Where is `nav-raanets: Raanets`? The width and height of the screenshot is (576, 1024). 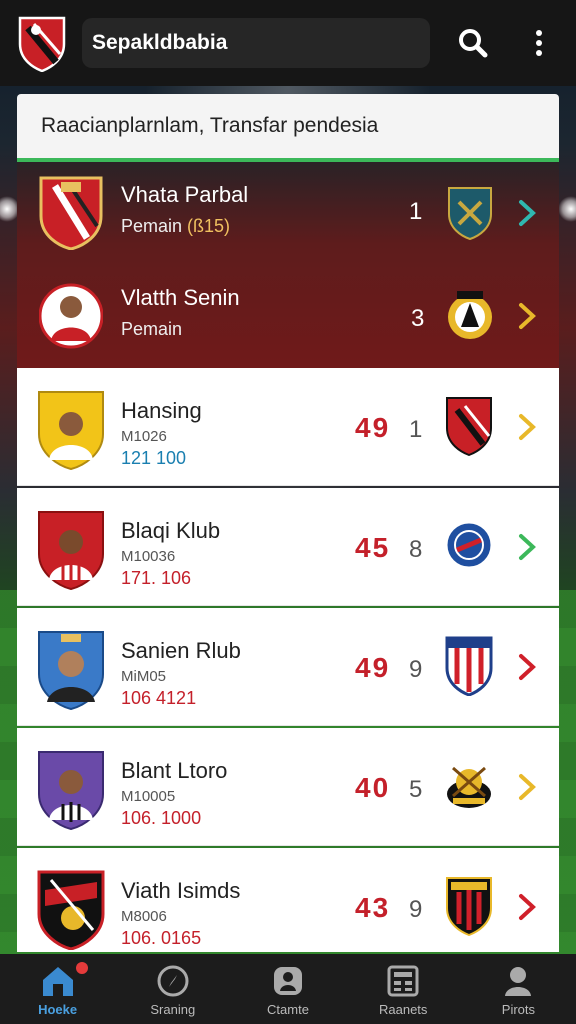
nav-raanets: Raanets is located at coordinates (403, 989).